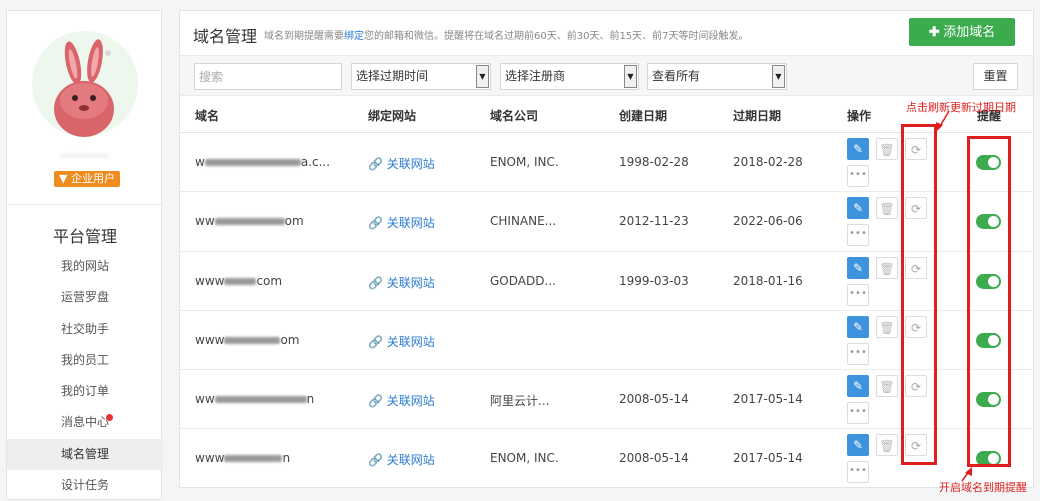  I want to click on enterprise-user-badge: ▼ 企业用户, so click(87, 179).